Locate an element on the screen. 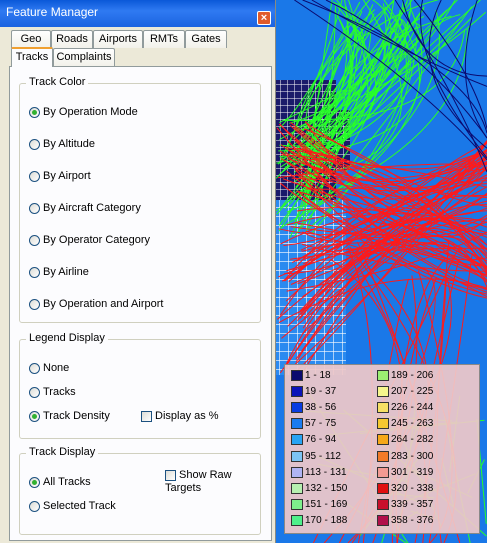 Image resolution: width=487 pixels, height=543 pixels. radio-by-altitude: By Altitude is located at coordinates (62, 144).